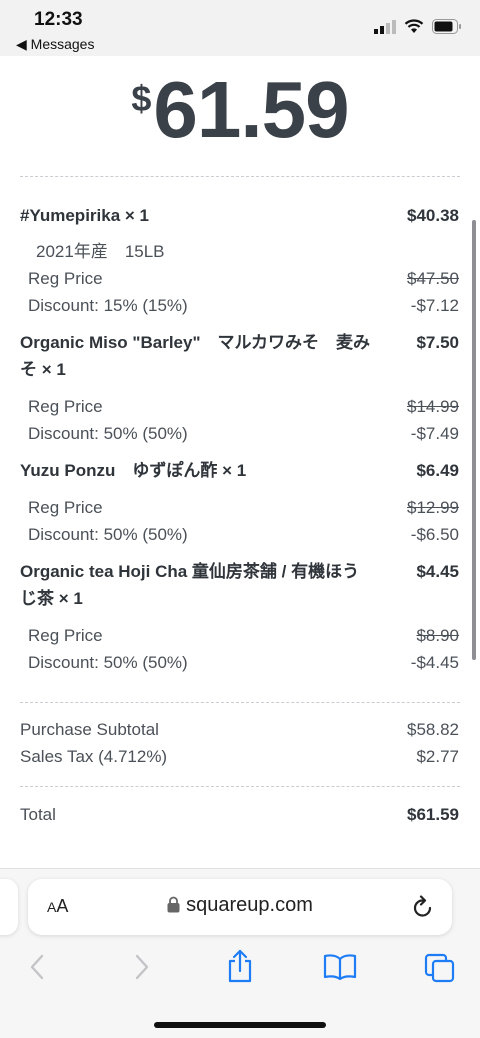 This screenshot has width=480, height=1038. What do you see at coordinates (446, 26) in the screenshot?
I see `battery-icon` at bounding box center [446, 26].